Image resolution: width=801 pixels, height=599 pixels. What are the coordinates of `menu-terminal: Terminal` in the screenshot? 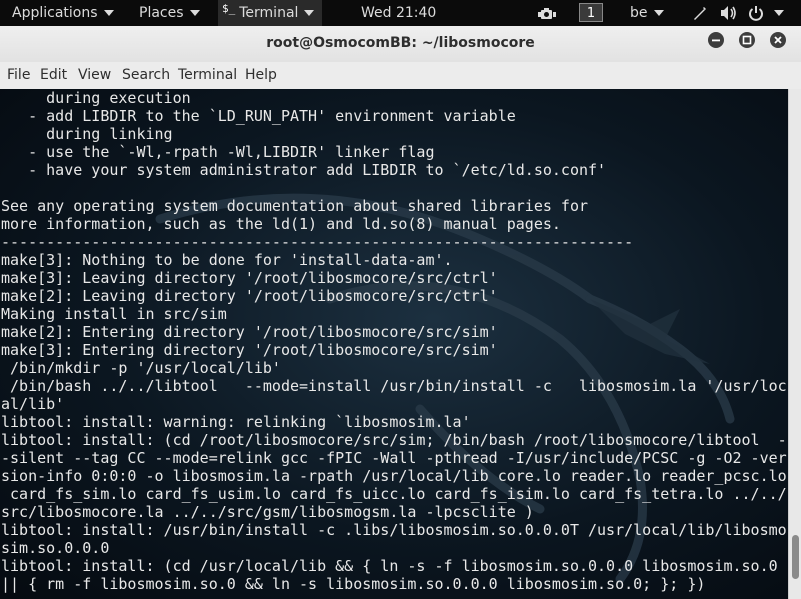 It's located at (207, 75).